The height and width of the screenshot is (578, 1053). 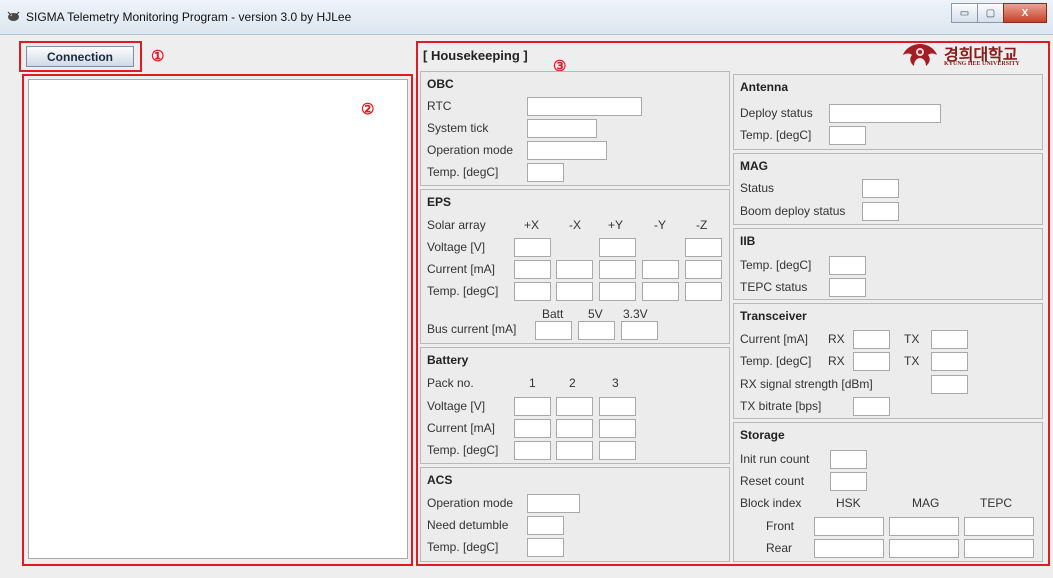 What do you see at coordinates (924, 526) in the screenshot?
I see `storage-front-mag-field` at bounding box center [924, 526].